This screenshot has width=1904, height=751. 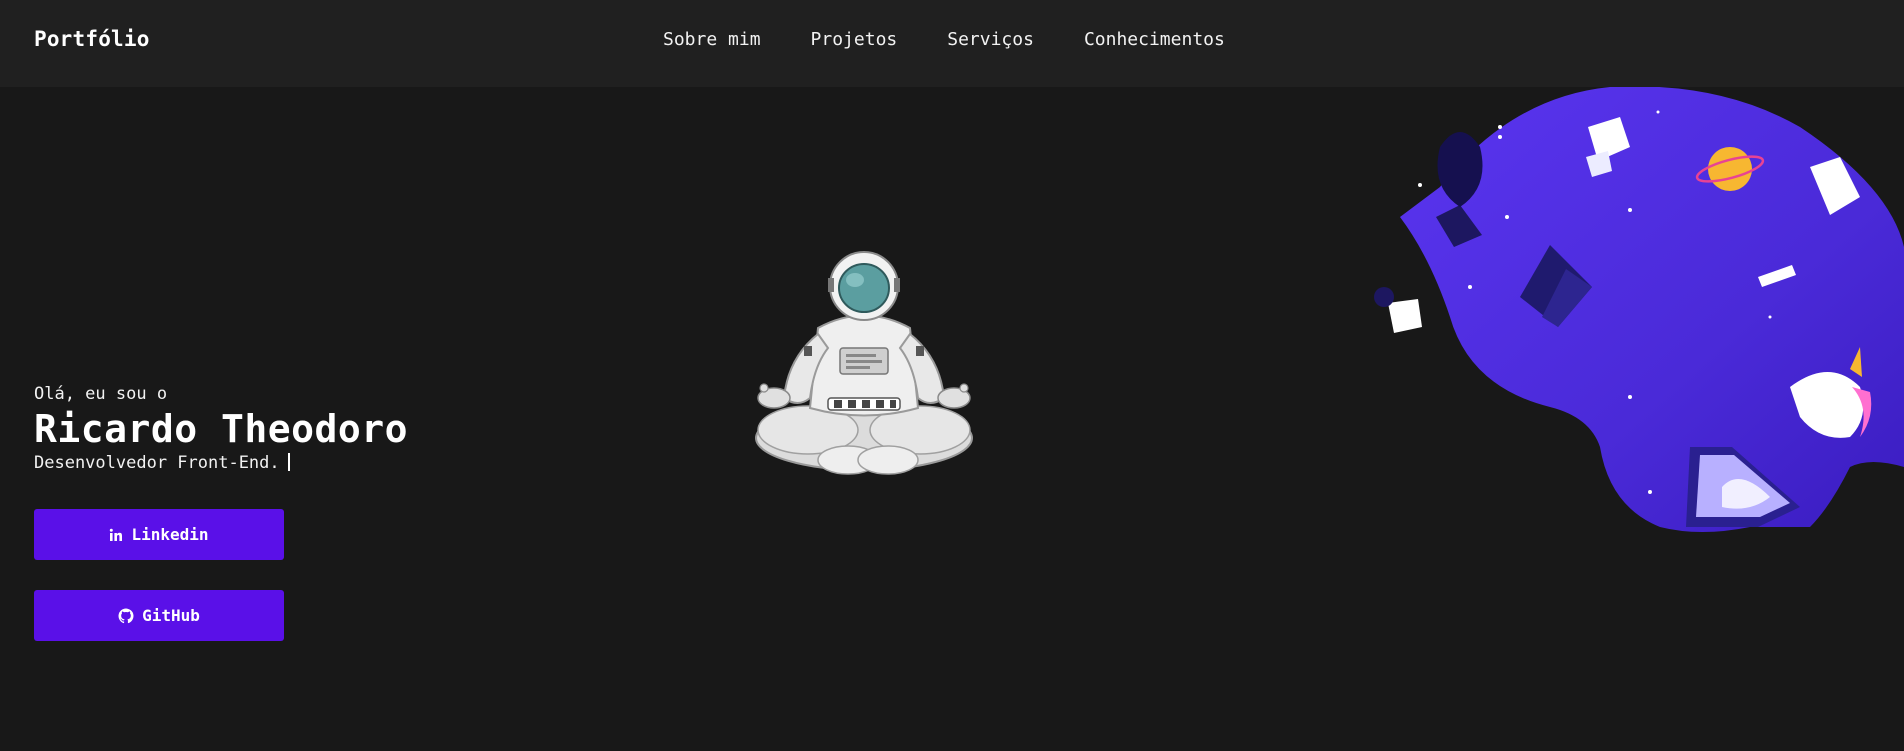 What do you see at coordinates (712, 39) in the screenshot?
I see `nav-link-sobre-mim: Sobre mim` at bounding box center [712, 39].